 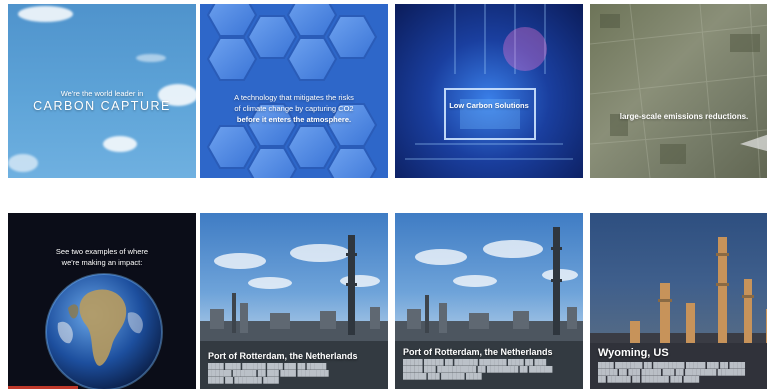 What do you see at coordinates (294, 97) in the screenshot?
I see `tile-2-line-1: A technology that mitigates the risks` at bounding box center [294, 97].